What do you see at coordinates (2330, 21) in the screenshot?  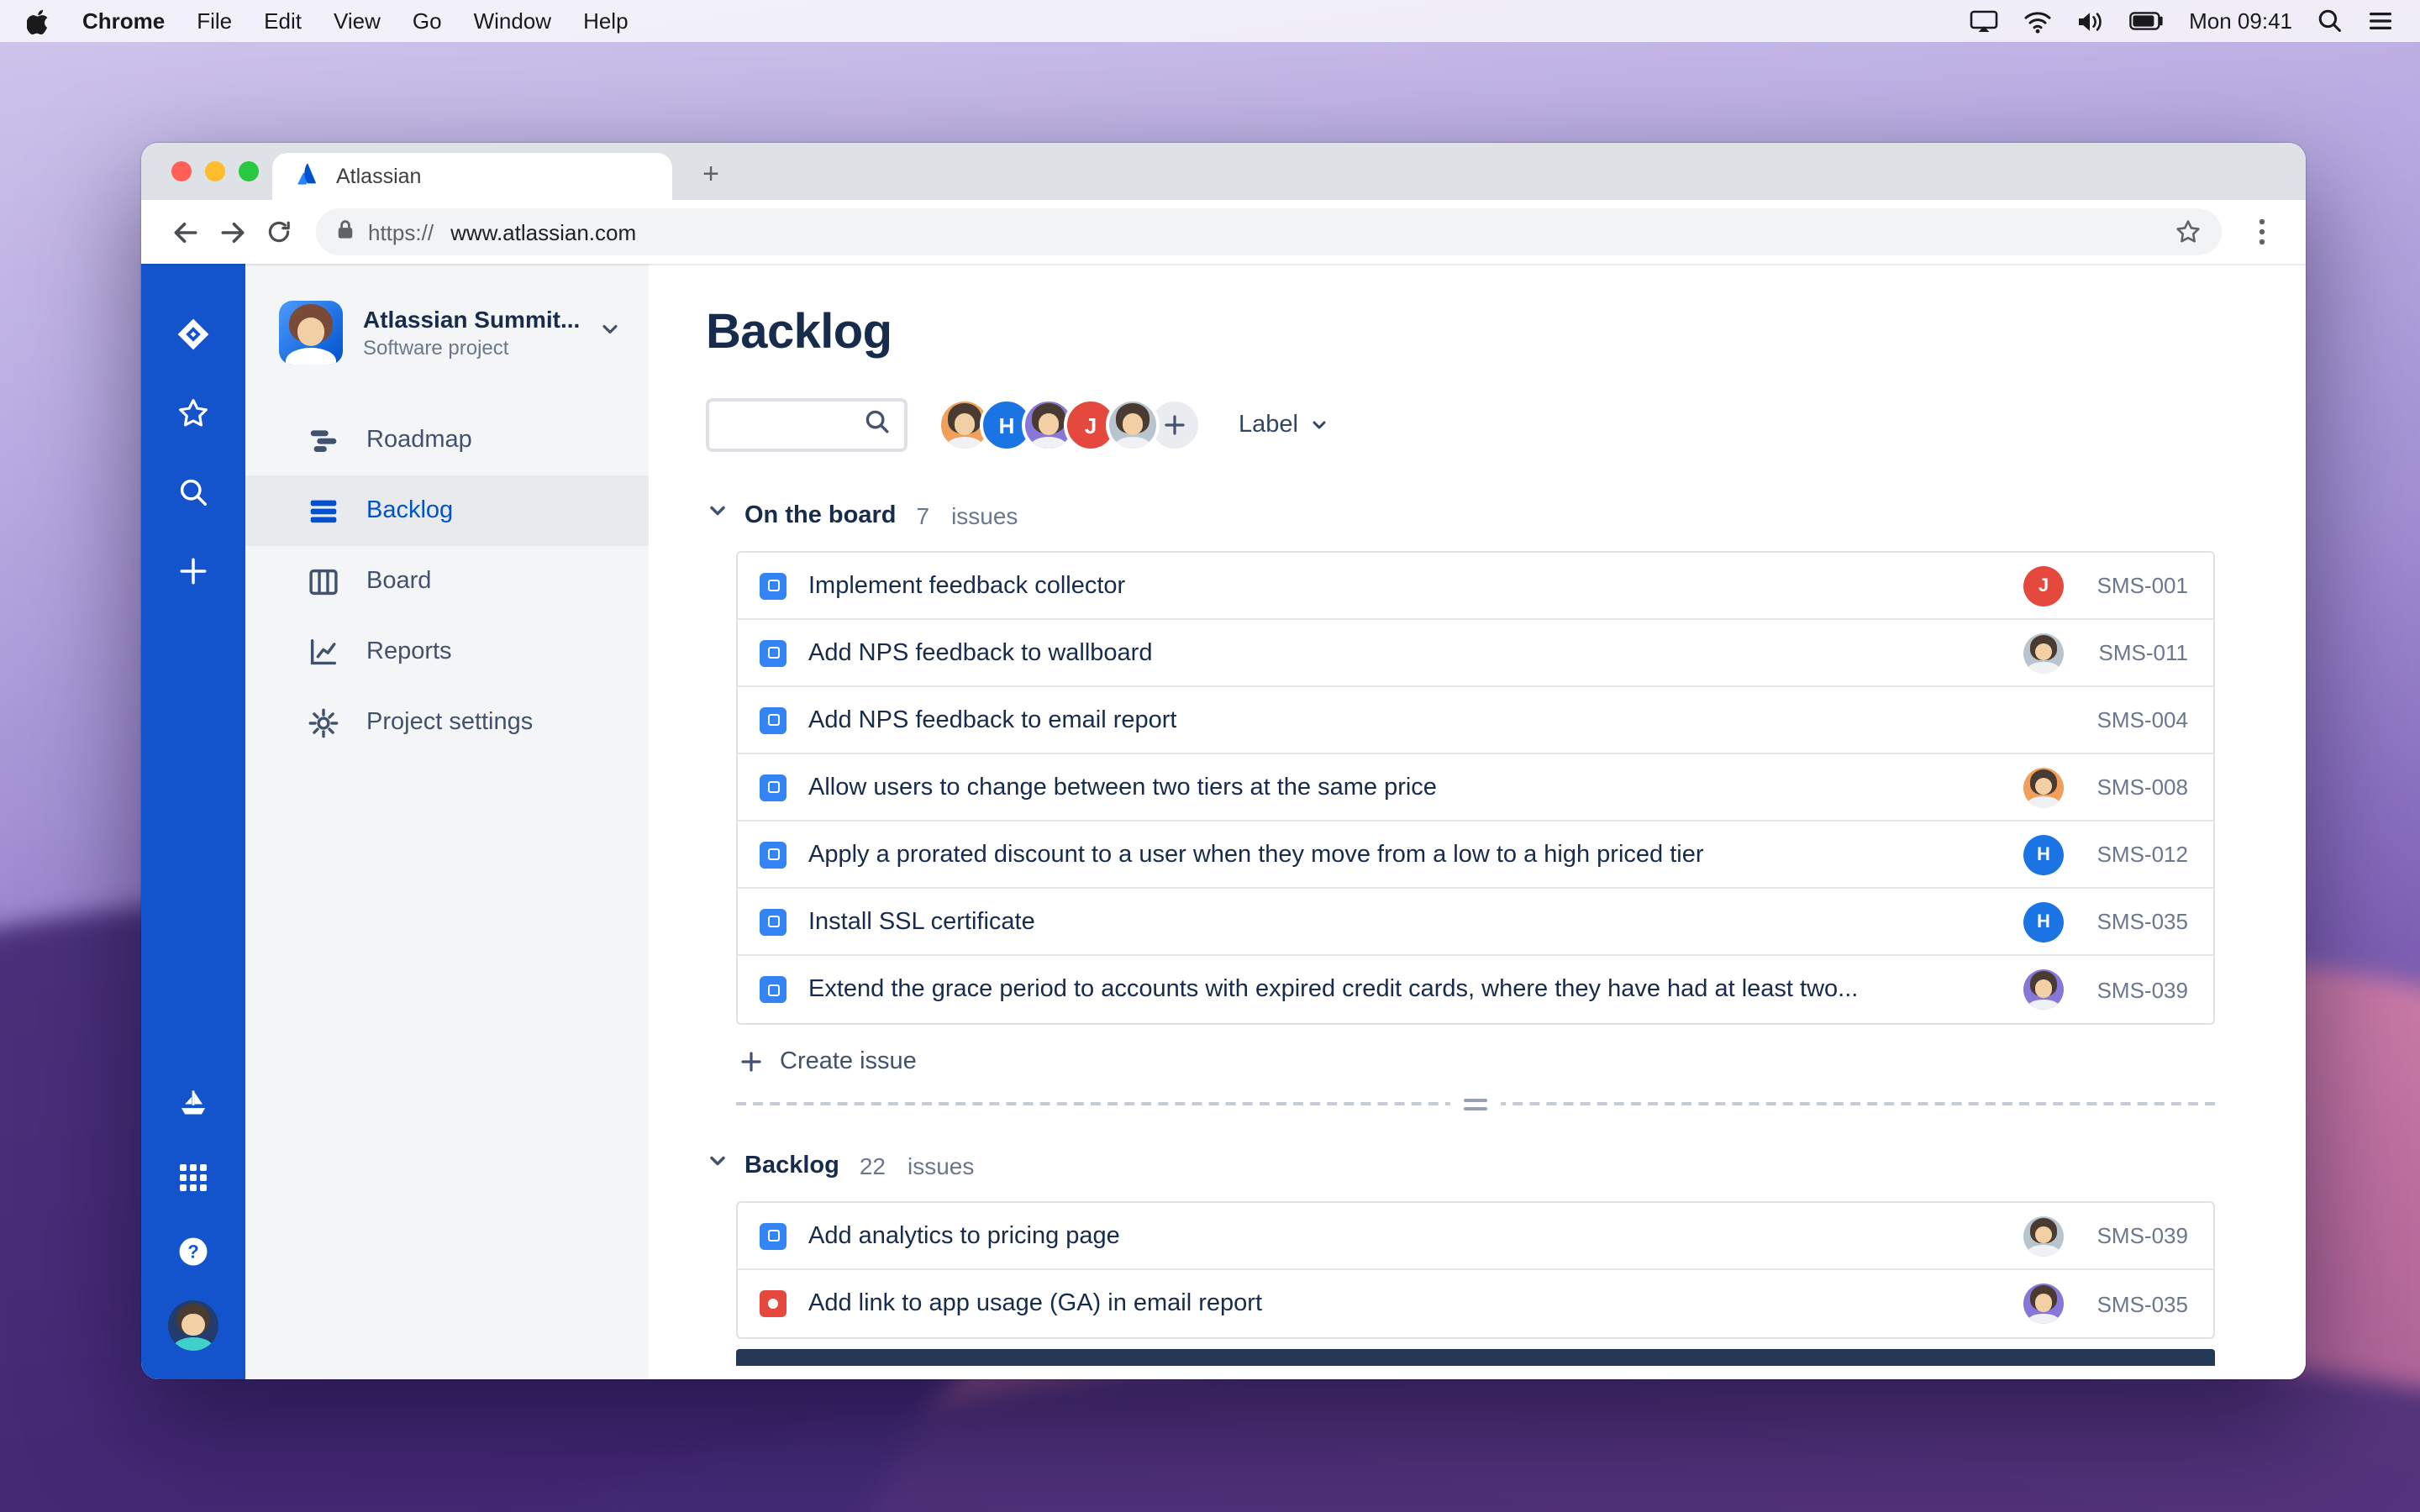 I see `spotlight-icon` at bounding box center [2330, 21].